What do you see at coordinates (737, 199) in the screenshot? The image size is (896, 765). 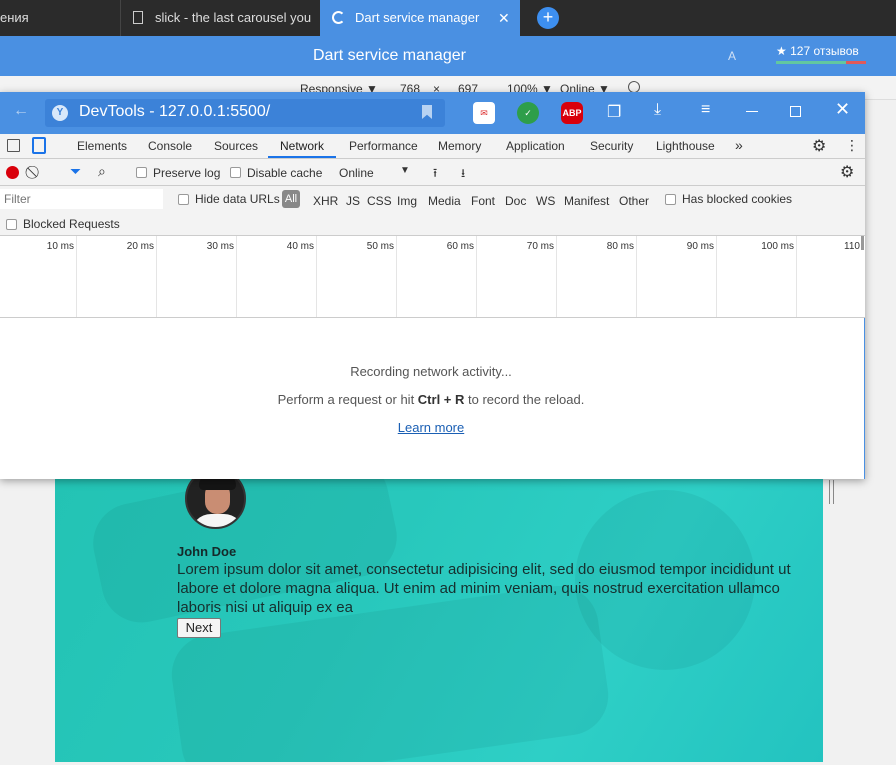 I see `has-blocked-cookies-label: Has blocked cookies` at bounding box center [737, 199].